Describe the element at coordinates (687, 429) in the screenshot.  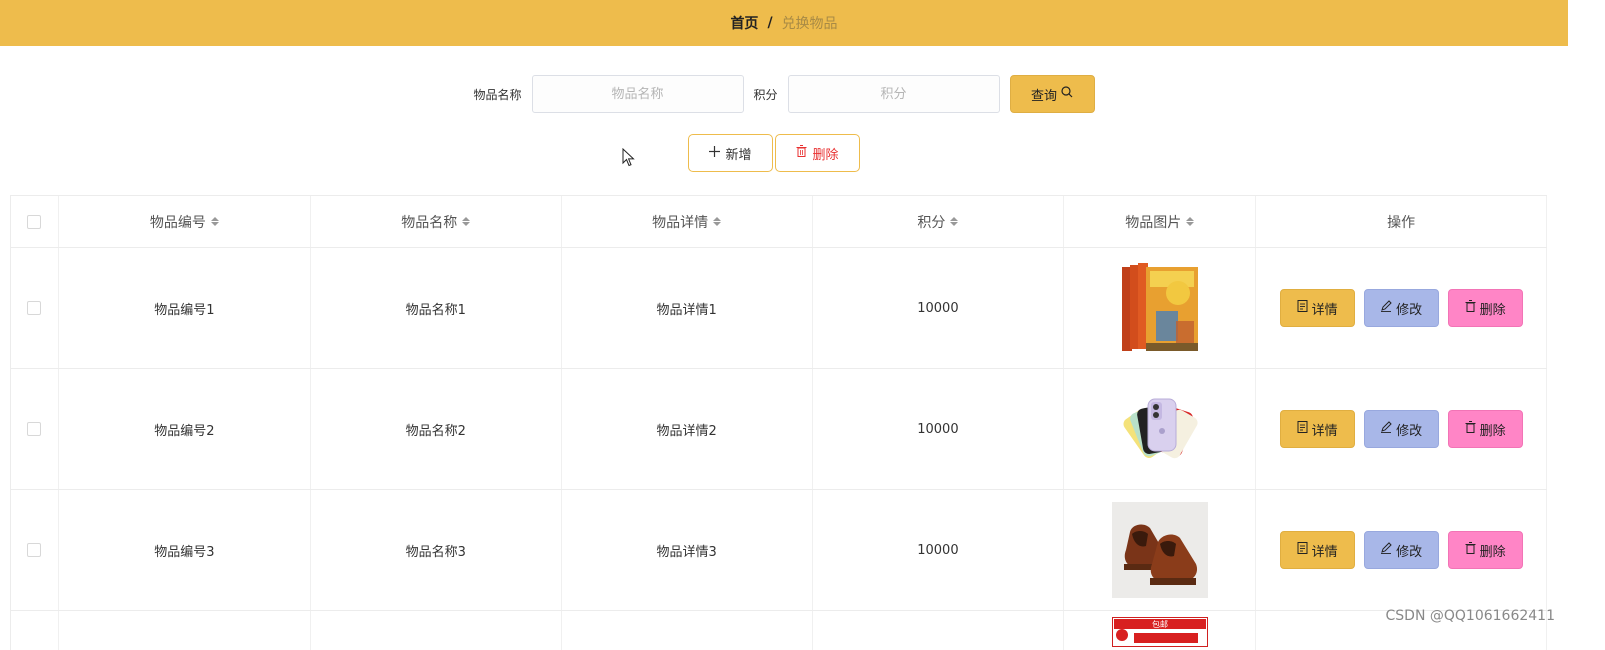
I see `item-detail: 物品详情2` at that location.